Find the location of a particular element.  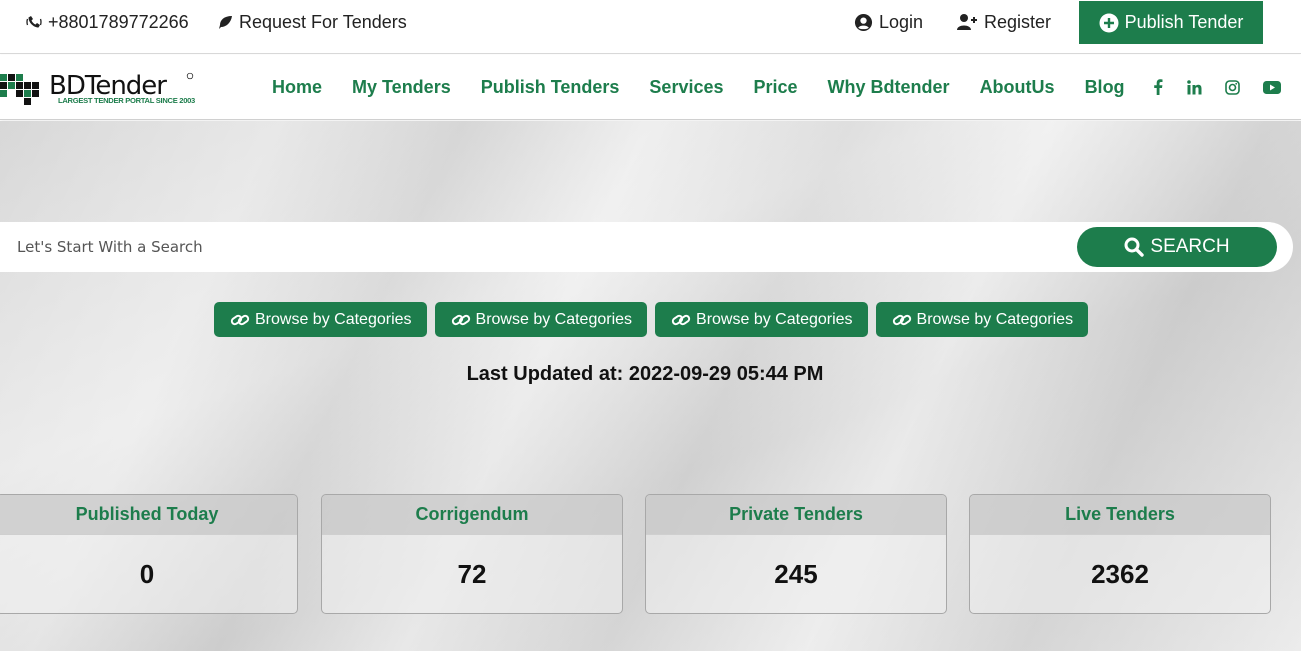

phone-volume-icon is located at coordinates (34, 22).